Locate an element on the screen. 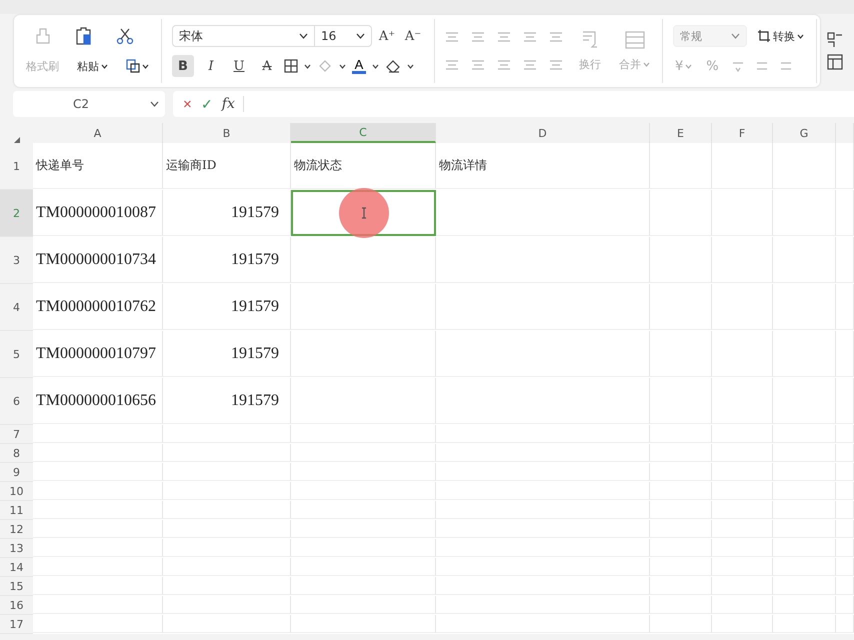 The height and width of the screenshot is (640, 854). cancel-button: × is located at coordinates (187, 104).